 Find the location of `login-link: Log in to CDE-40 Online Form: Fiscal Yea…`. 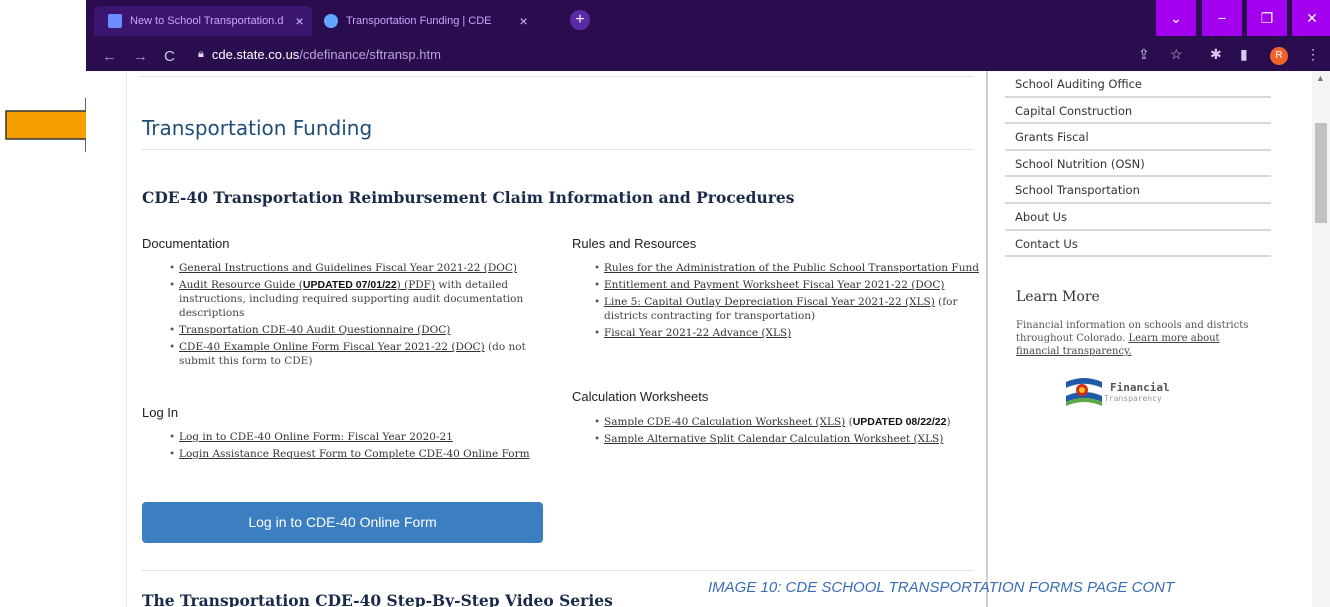

login-link: Log in to CDE-40 Online Form: Fiscal Yea… is located at coordinates (316, 437).